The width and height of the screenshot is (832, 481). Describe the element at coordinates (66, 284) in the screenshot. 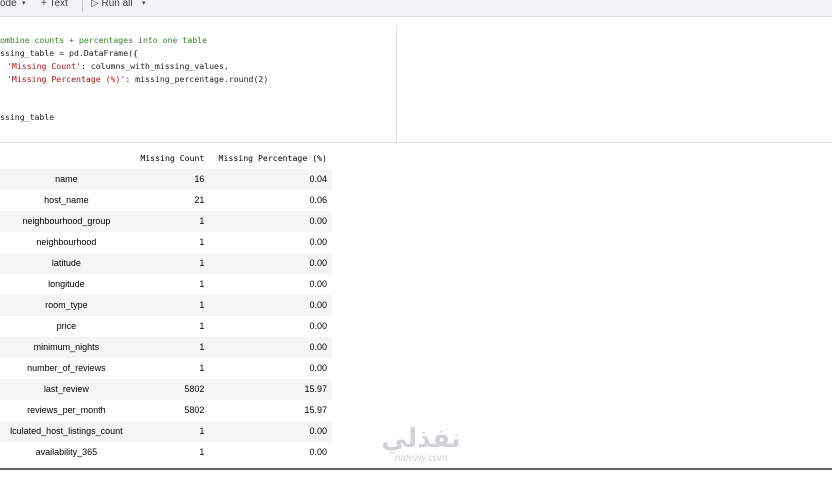

I see `row-index-label: longitude` at that location.